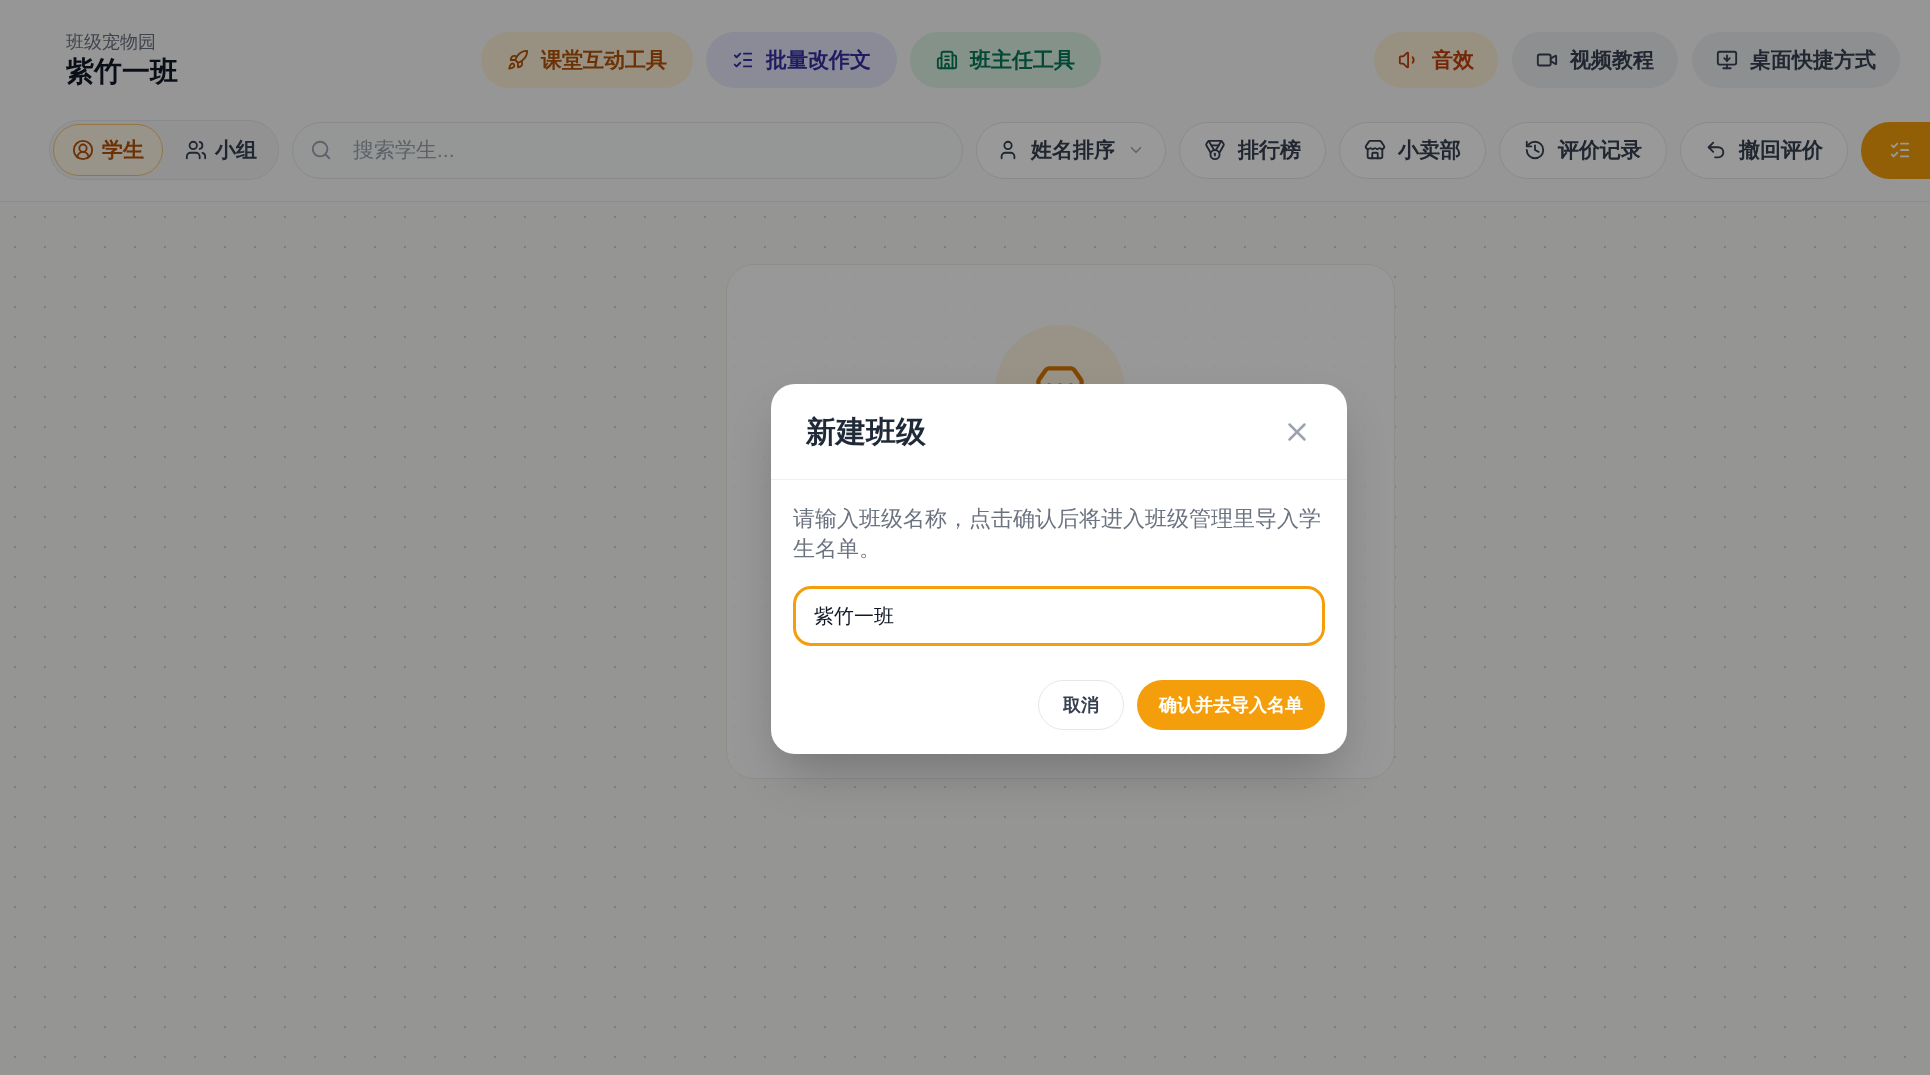 The image size is (1930, 1075). I want to click on action-button: 排行榜, so click(1252, 150).